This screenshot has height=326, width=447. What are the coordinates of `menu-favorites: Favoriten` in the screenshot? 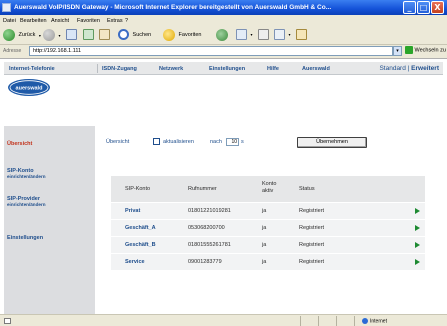 It's located at (88, 21).